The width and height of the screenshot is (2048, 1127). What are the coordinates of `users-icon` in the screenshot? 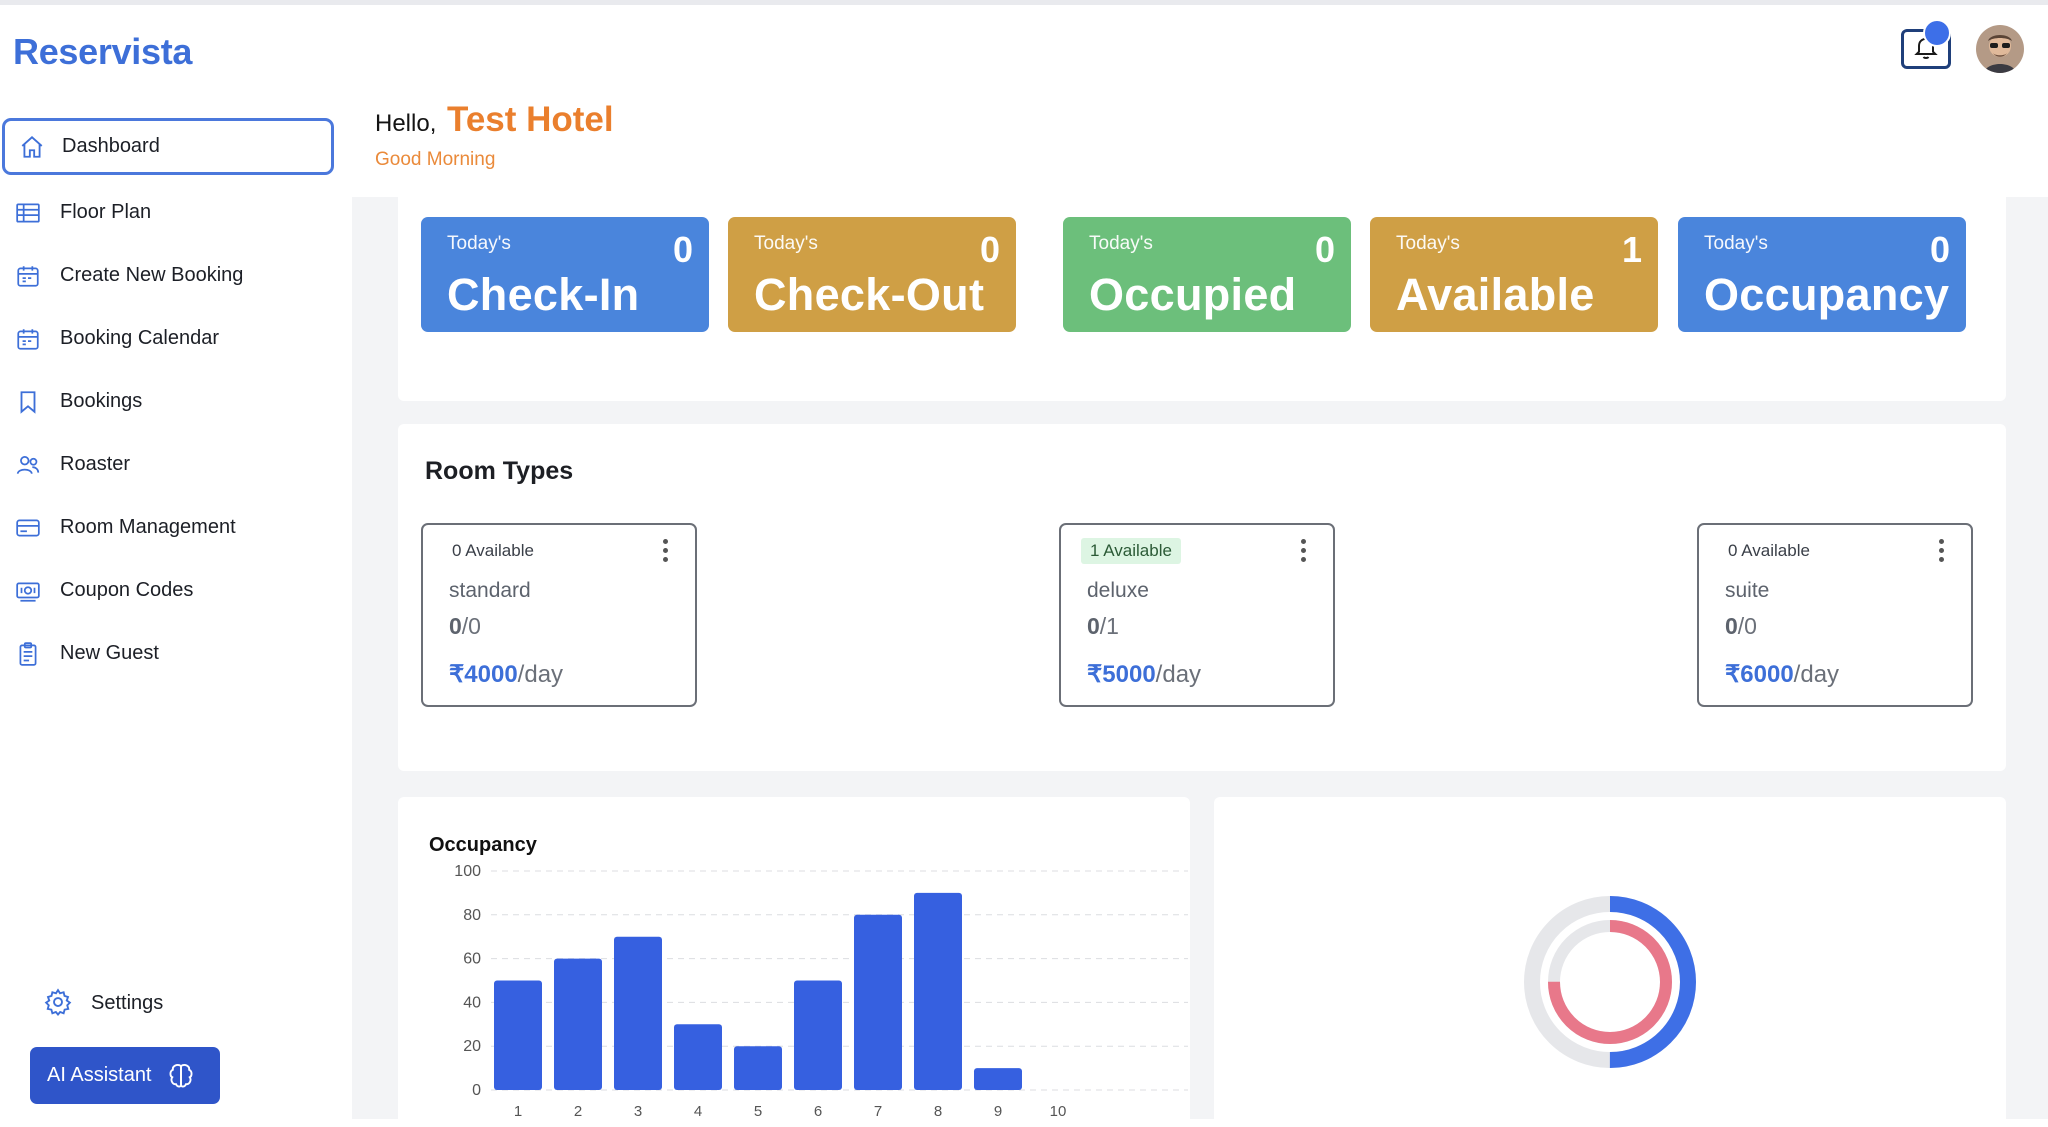 It's located at (28, 465).